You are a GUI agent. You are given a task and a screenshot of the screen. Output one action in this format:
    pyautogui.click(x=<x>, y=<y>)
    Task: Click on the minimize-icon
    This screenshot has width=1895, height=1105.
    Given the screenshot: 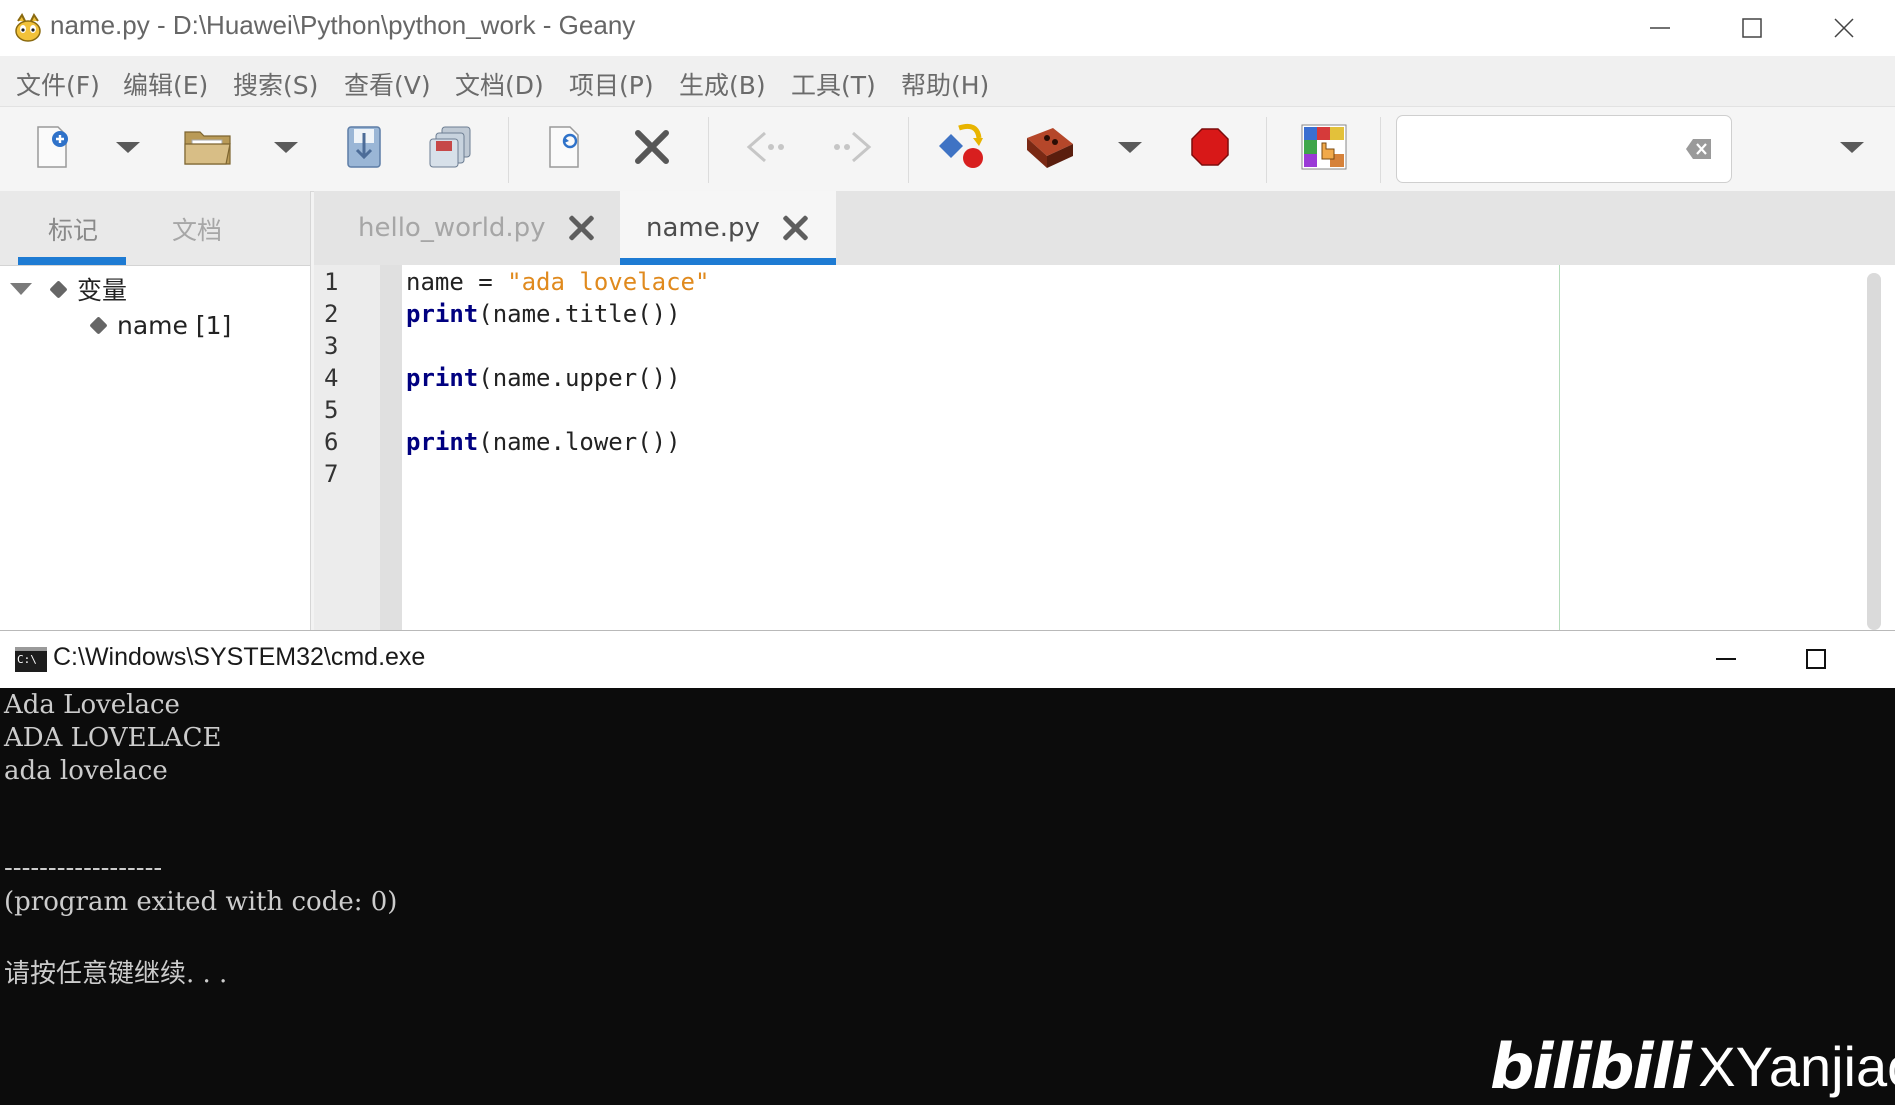 What is the action you would take?
    pyautogui.click(x=1726, y=659)
    